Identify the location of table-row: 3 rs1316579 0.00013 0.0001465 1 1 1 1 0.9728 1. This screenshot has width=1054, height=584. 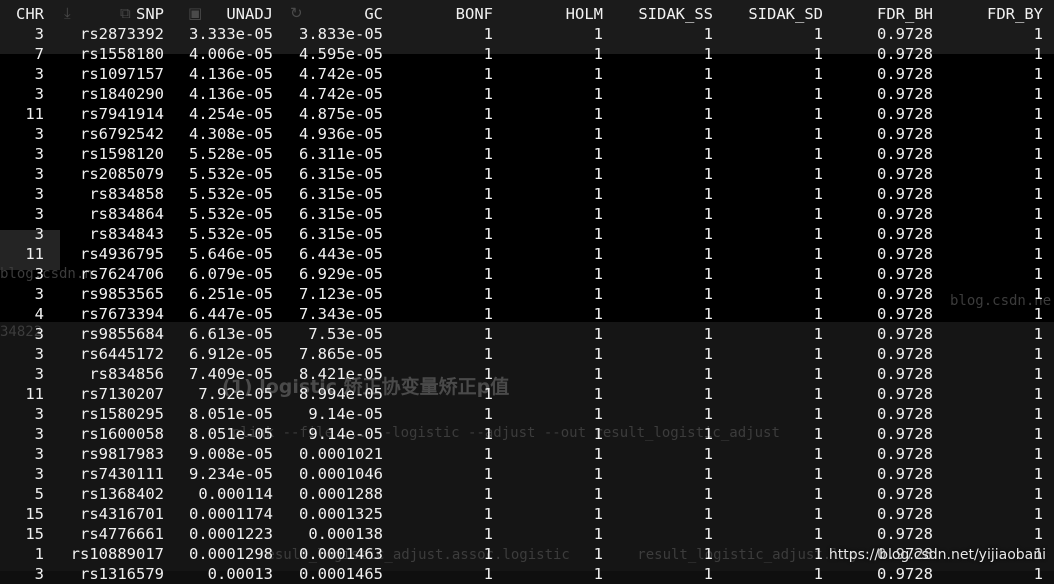
(527, 574).